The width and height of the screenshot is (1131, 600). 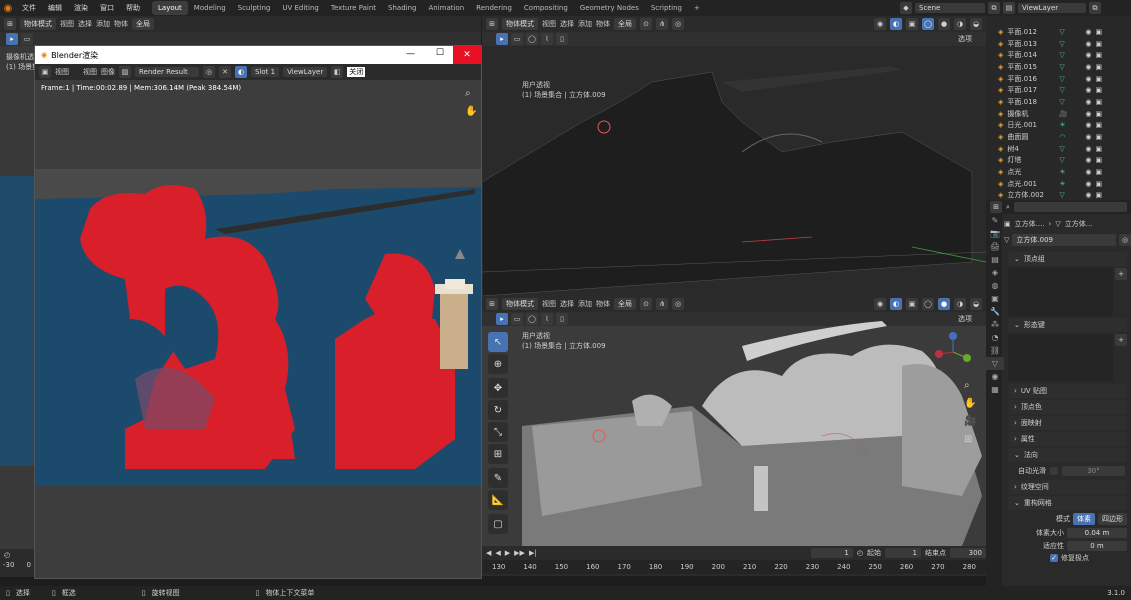 What do you see at coordinates (507, 553) in the screenshot?
I see `play-icon: ▶` at bounding box center [507, 553].